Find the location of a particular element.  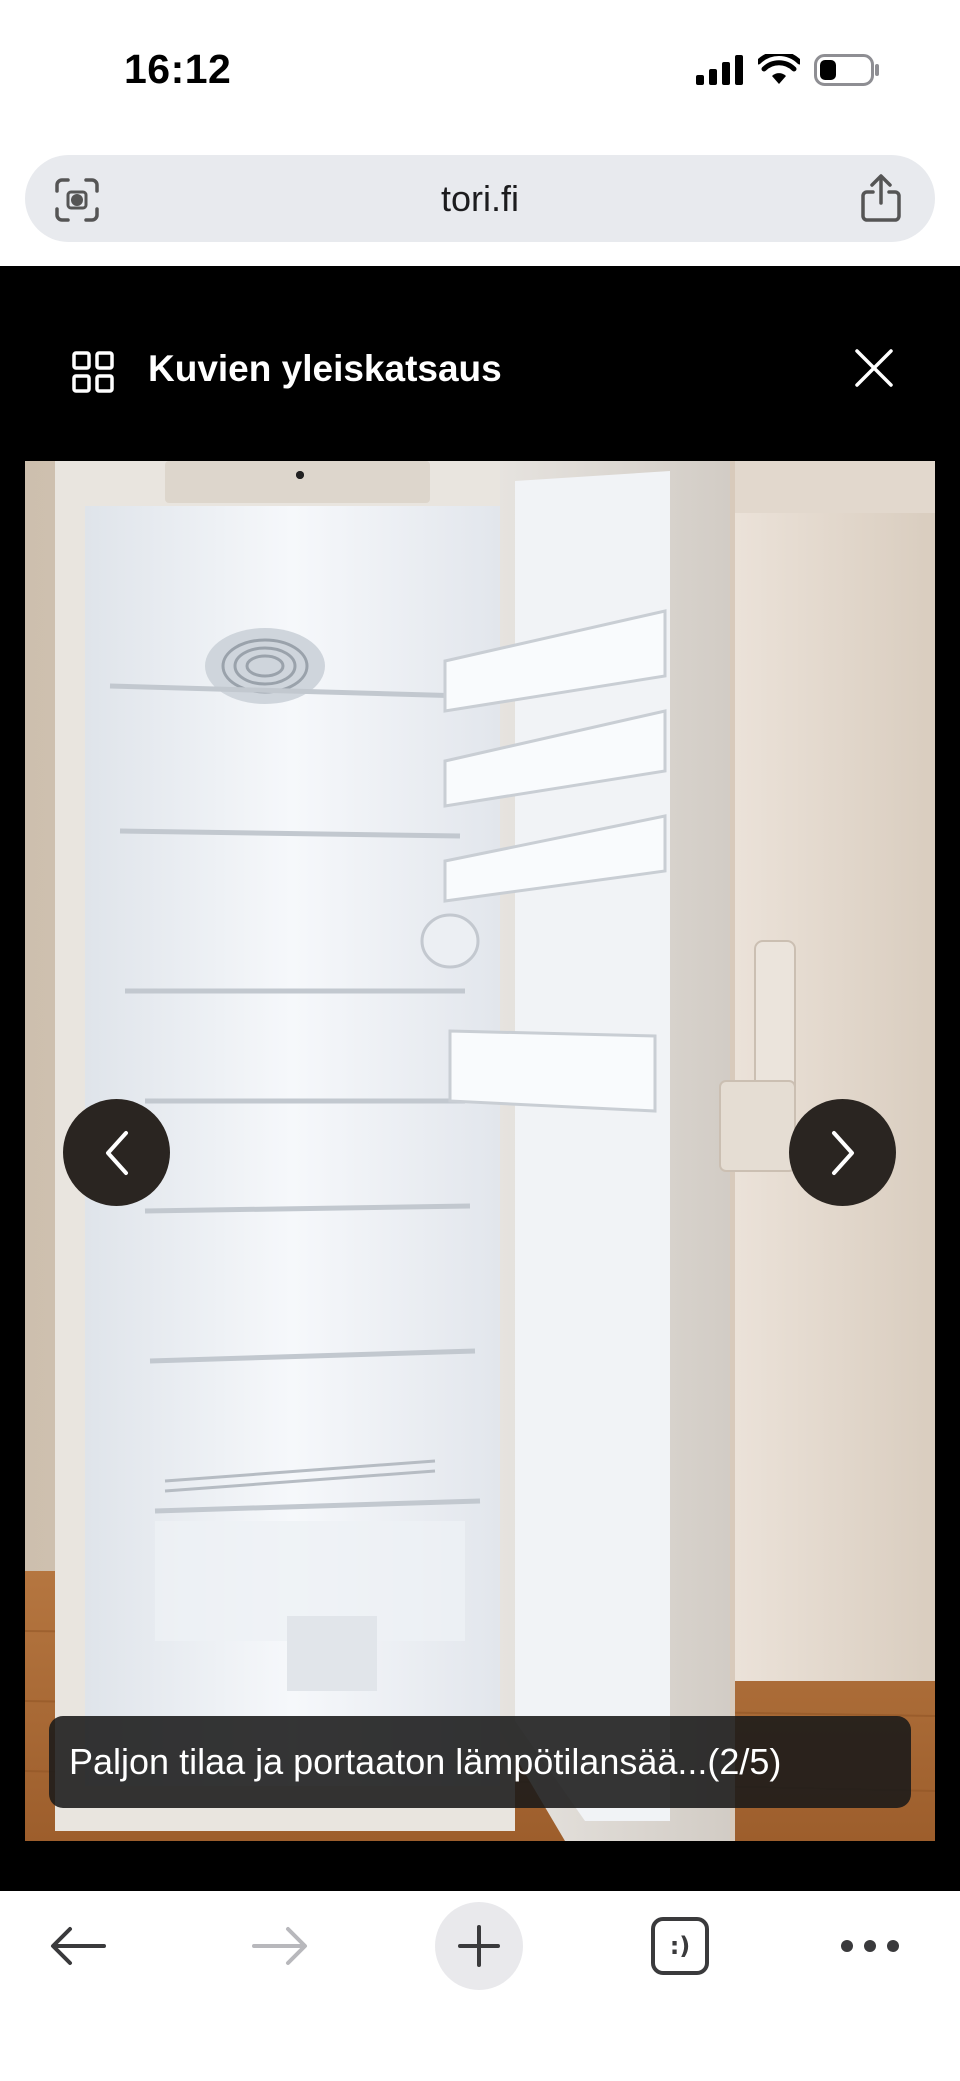

status-icons is located at coordinates (788, 70).